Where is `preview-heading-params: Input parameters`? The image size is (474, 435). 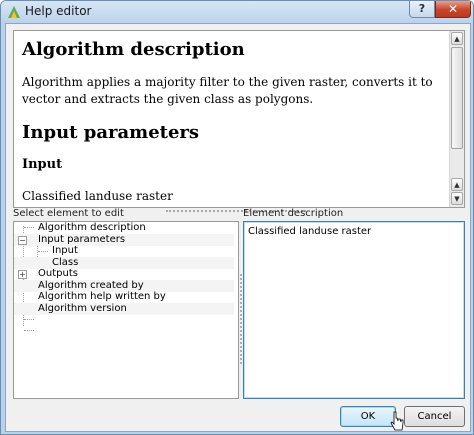
preview-heading-params: Input parameters is located at coordinates (111, 132).